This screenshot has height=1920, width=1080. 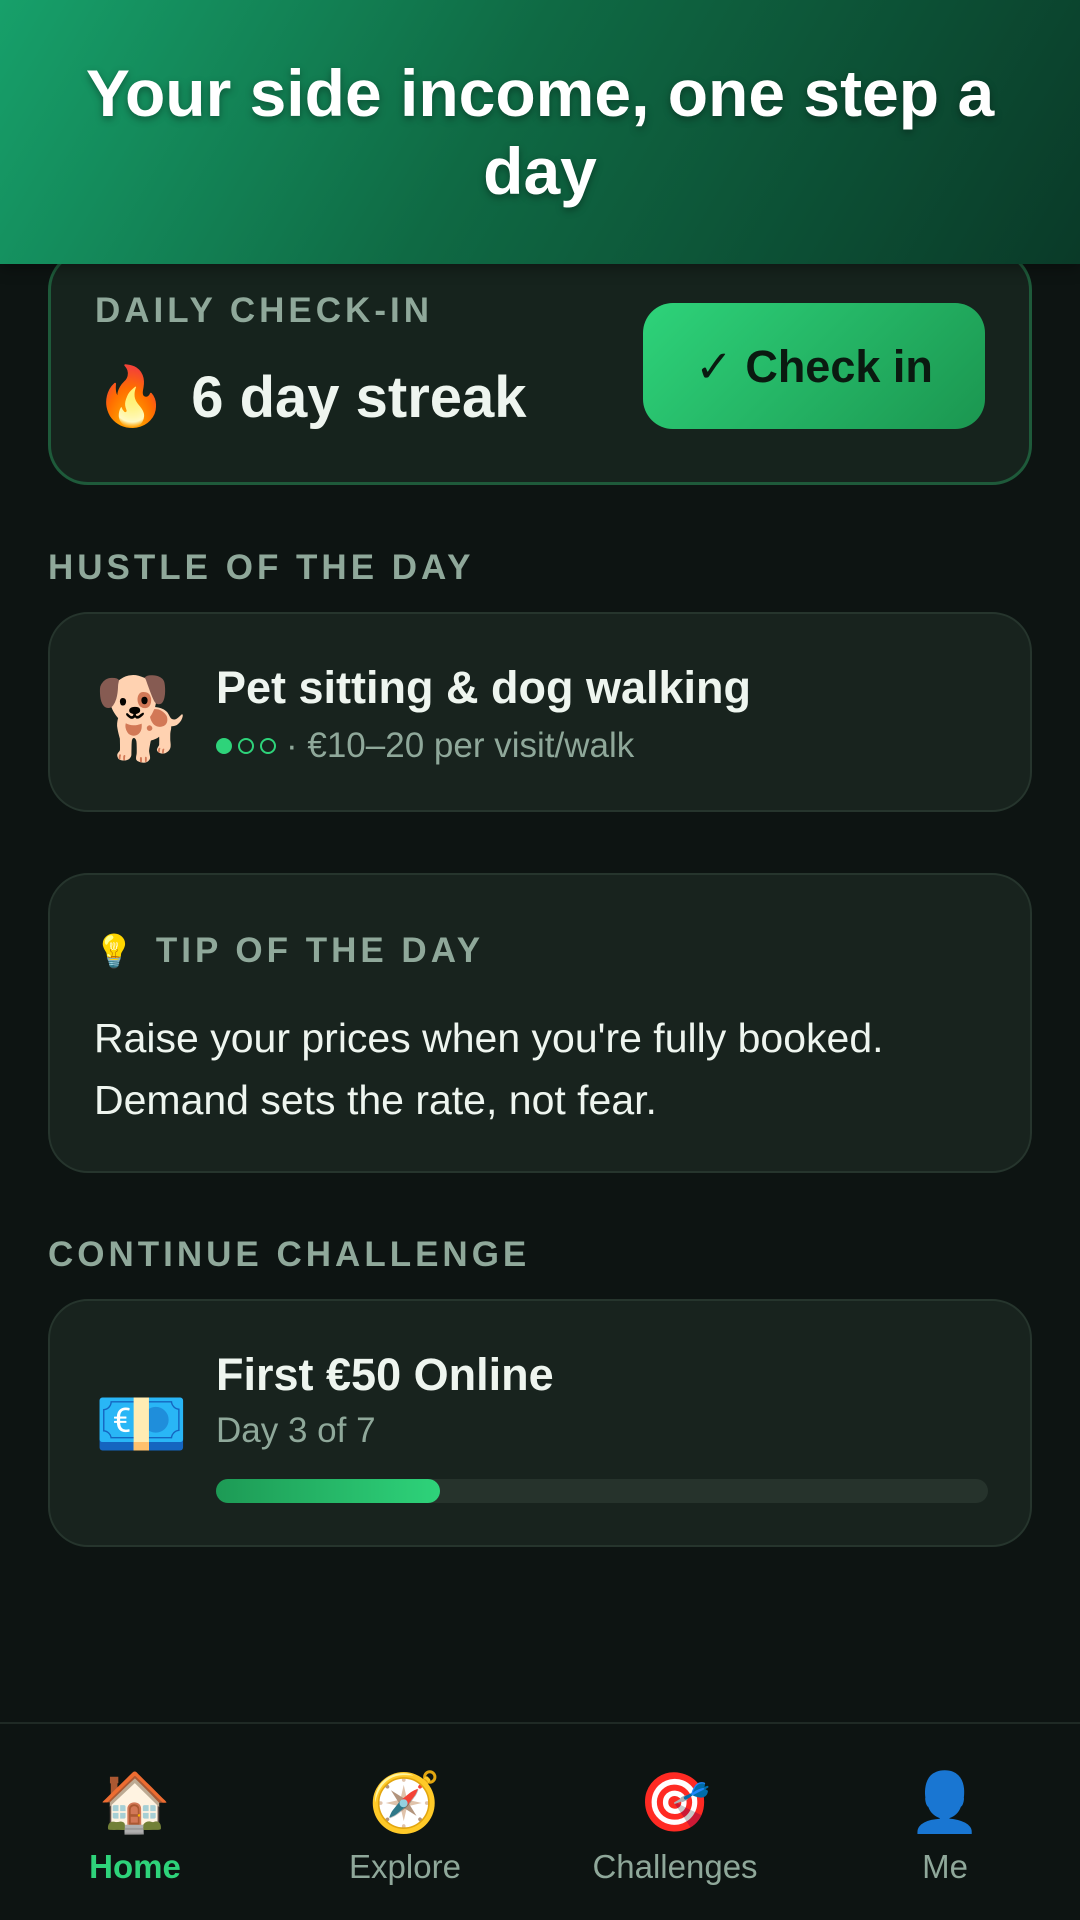 What do you see at coordinates (814, 366) in the screenshot?
I see `check-in-button: ✓ Check in` at bounding box center [814, 366].